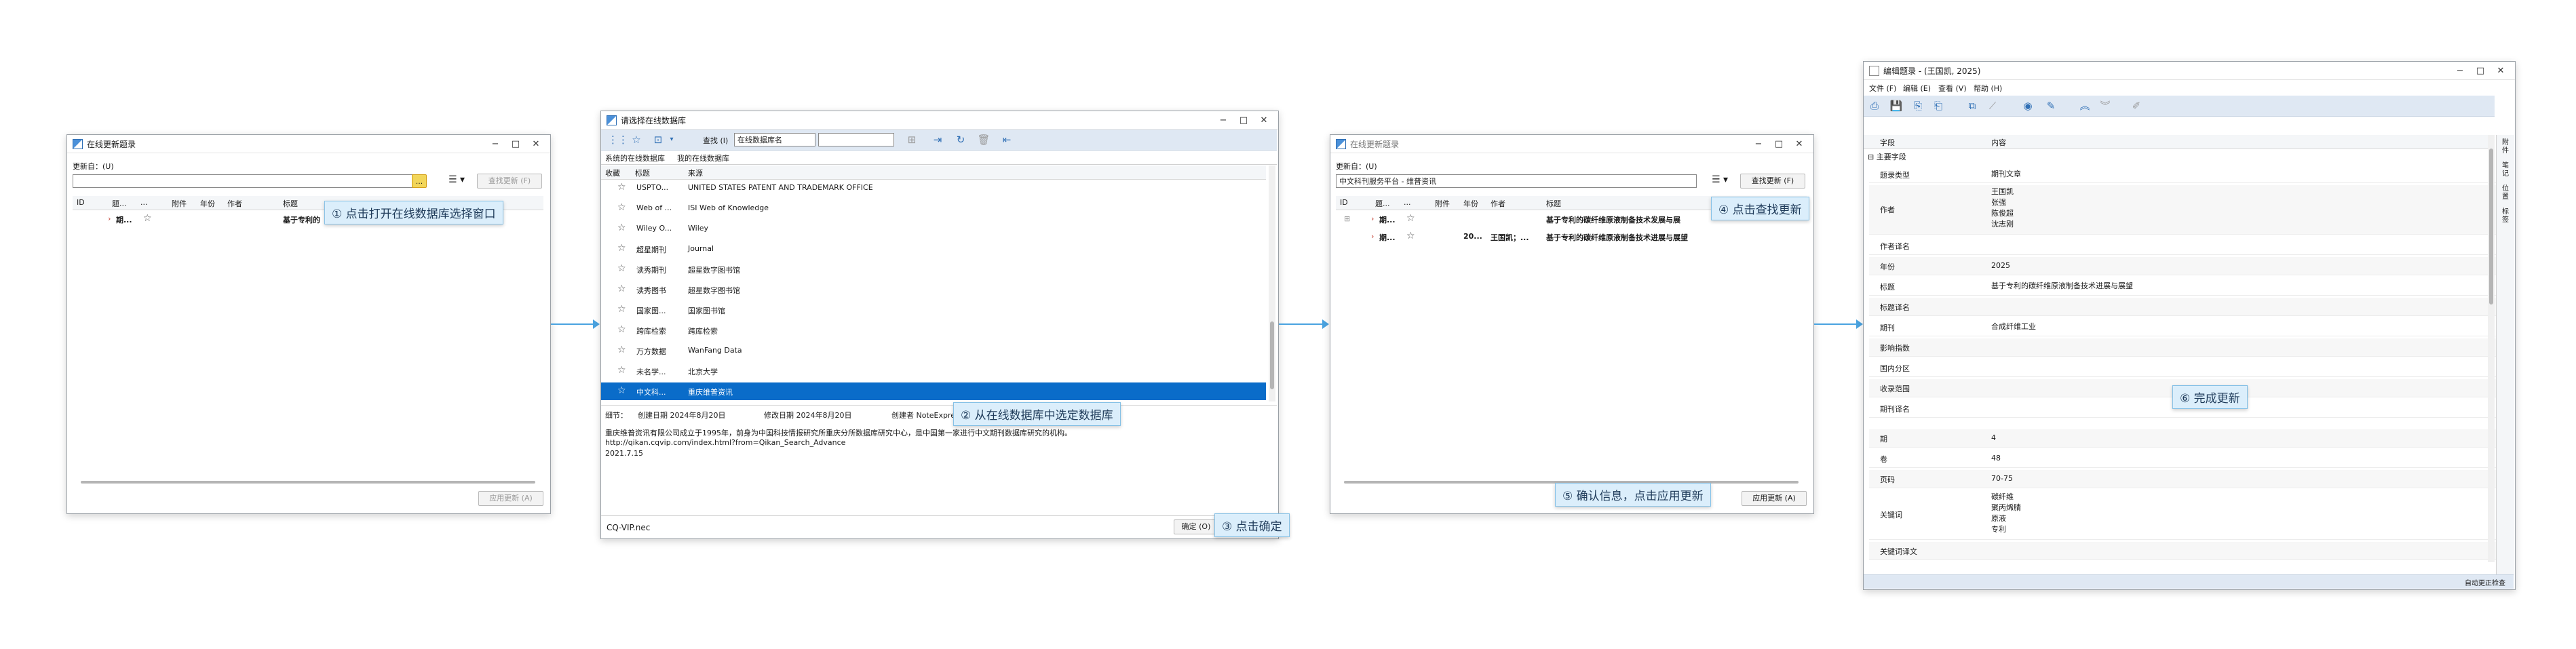 The height and width of the screenshot is (649, 2576). Describe the element at coordinates (2184, 515) in the screenshot. I see `field-row: 关键词 碳纤维 聚丙烯腈 原液 专利` at that location.